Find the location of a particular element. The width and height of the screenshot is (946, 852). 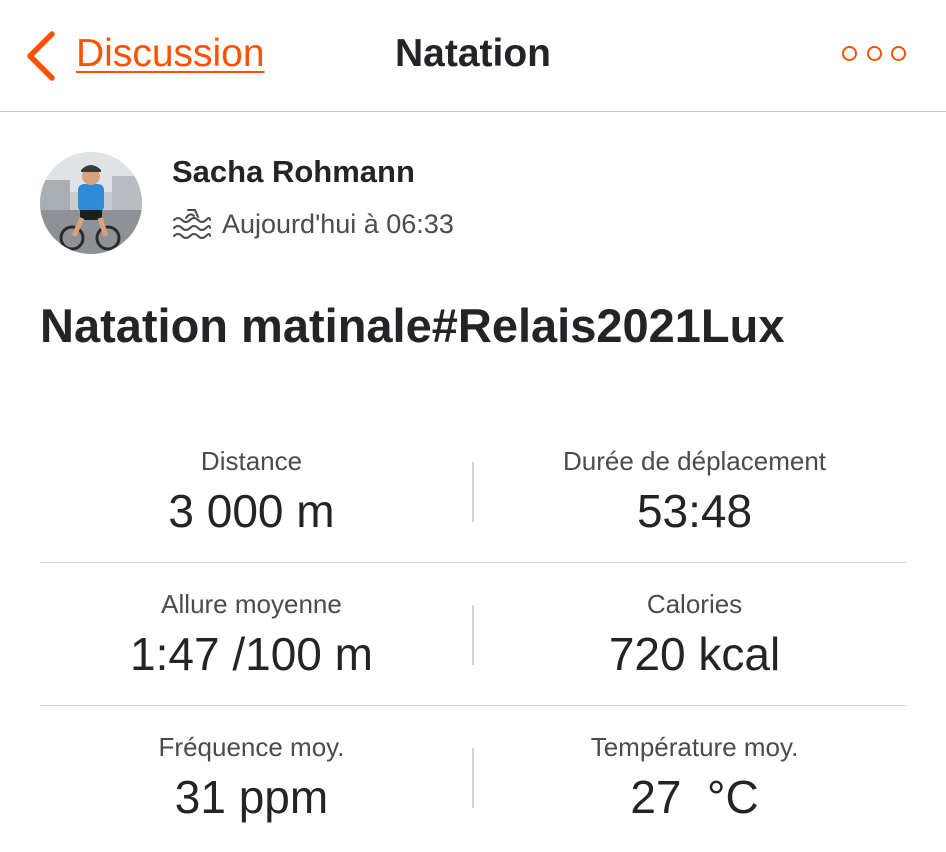

more-options-button is located at coordinates (874, 53).